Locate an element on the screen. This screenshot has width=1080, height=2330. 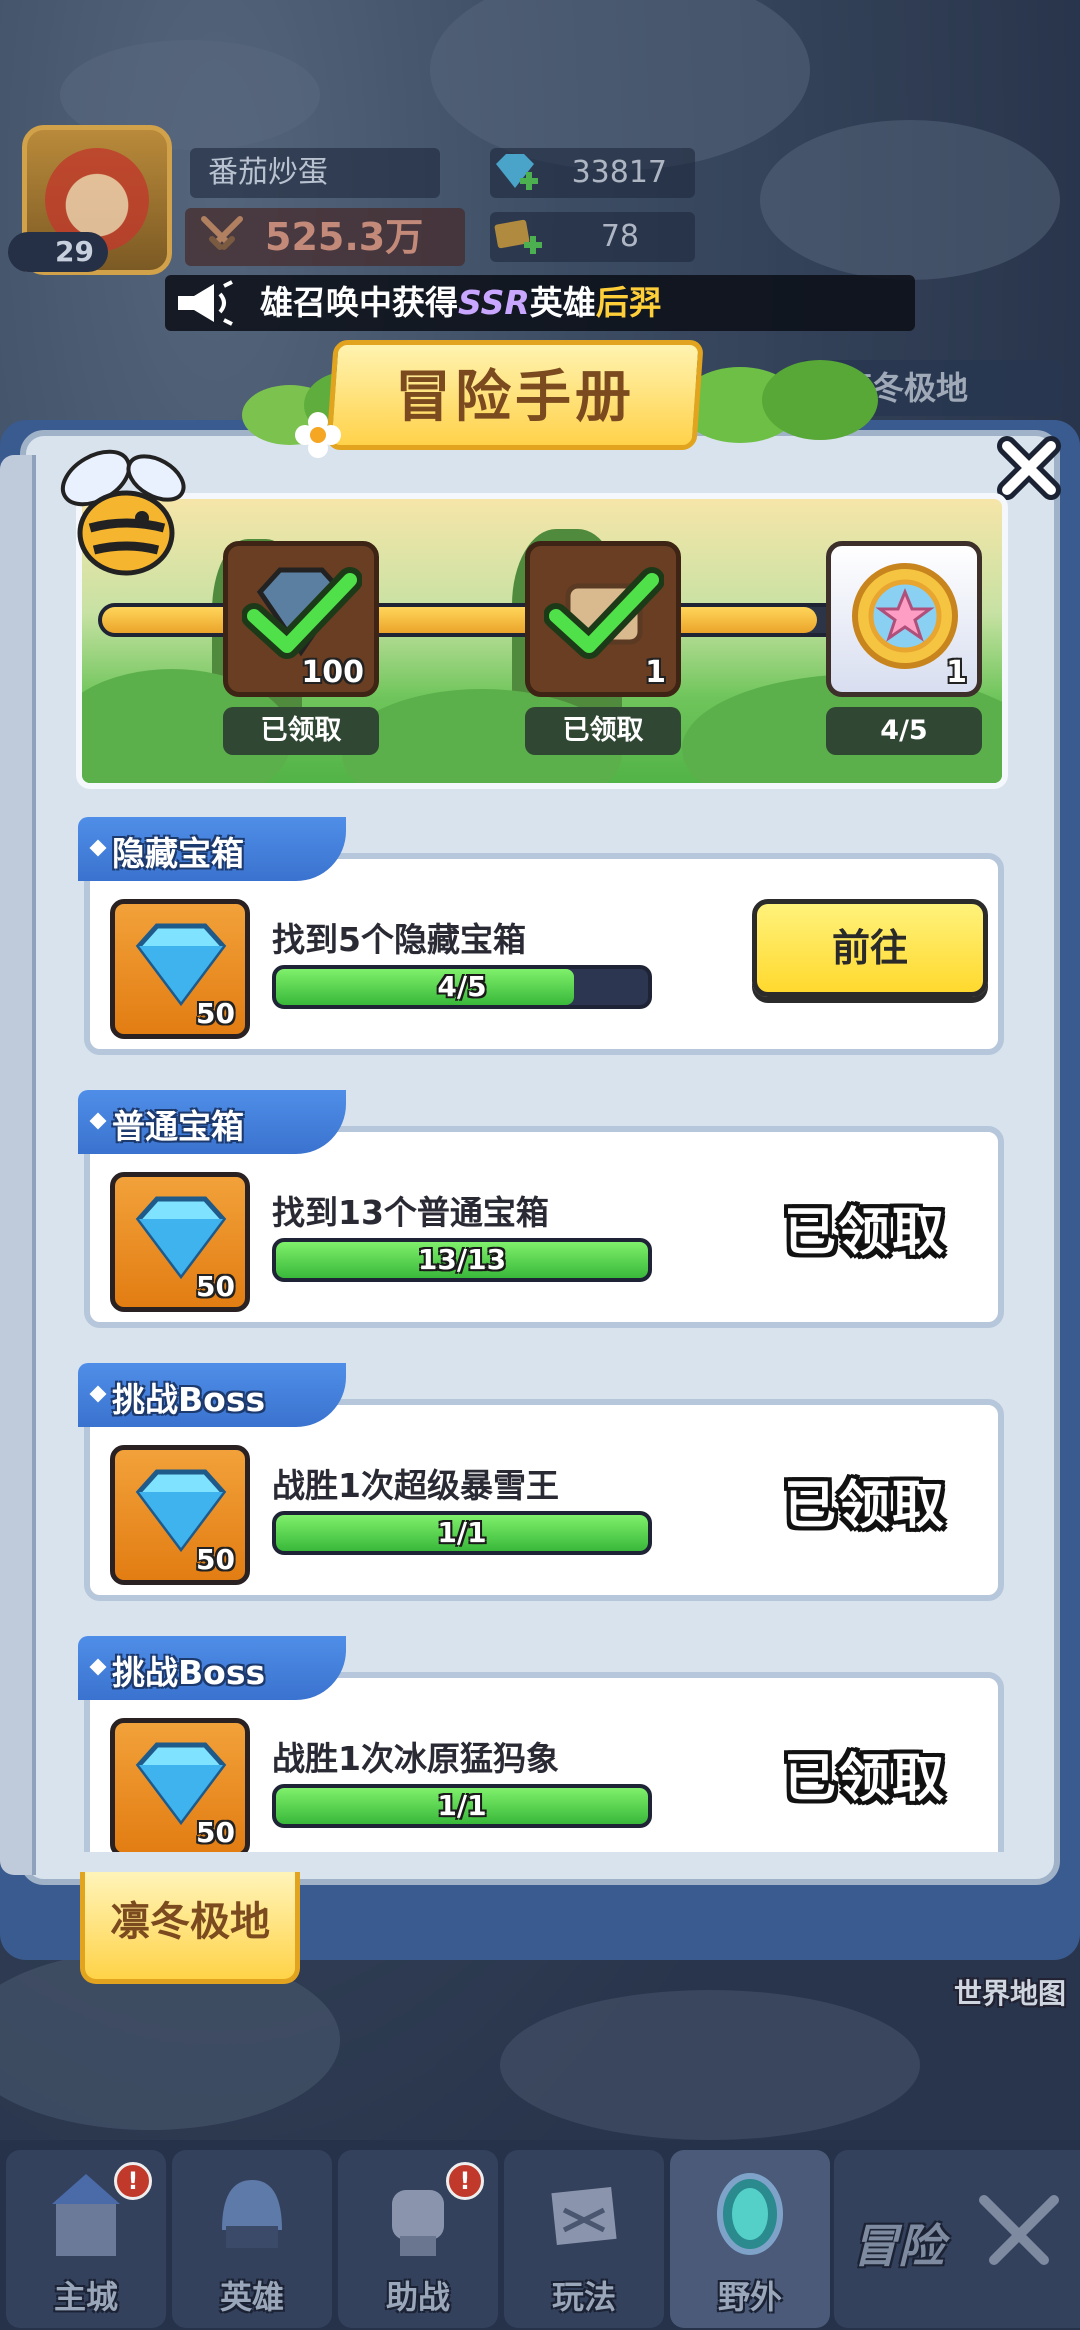
bee-mascot-icon is located at coordinates (123, 512).